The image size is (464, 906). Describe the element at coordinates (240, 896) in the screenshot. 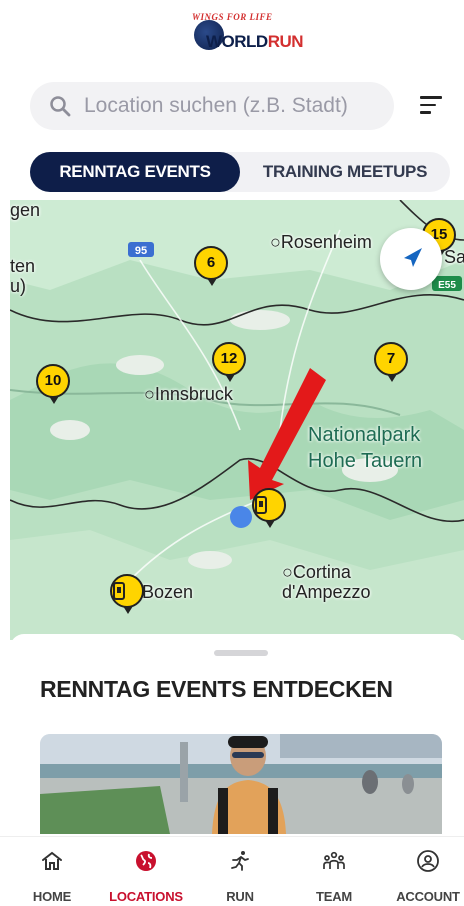

I see `nav-run-label: RUN` at that location.